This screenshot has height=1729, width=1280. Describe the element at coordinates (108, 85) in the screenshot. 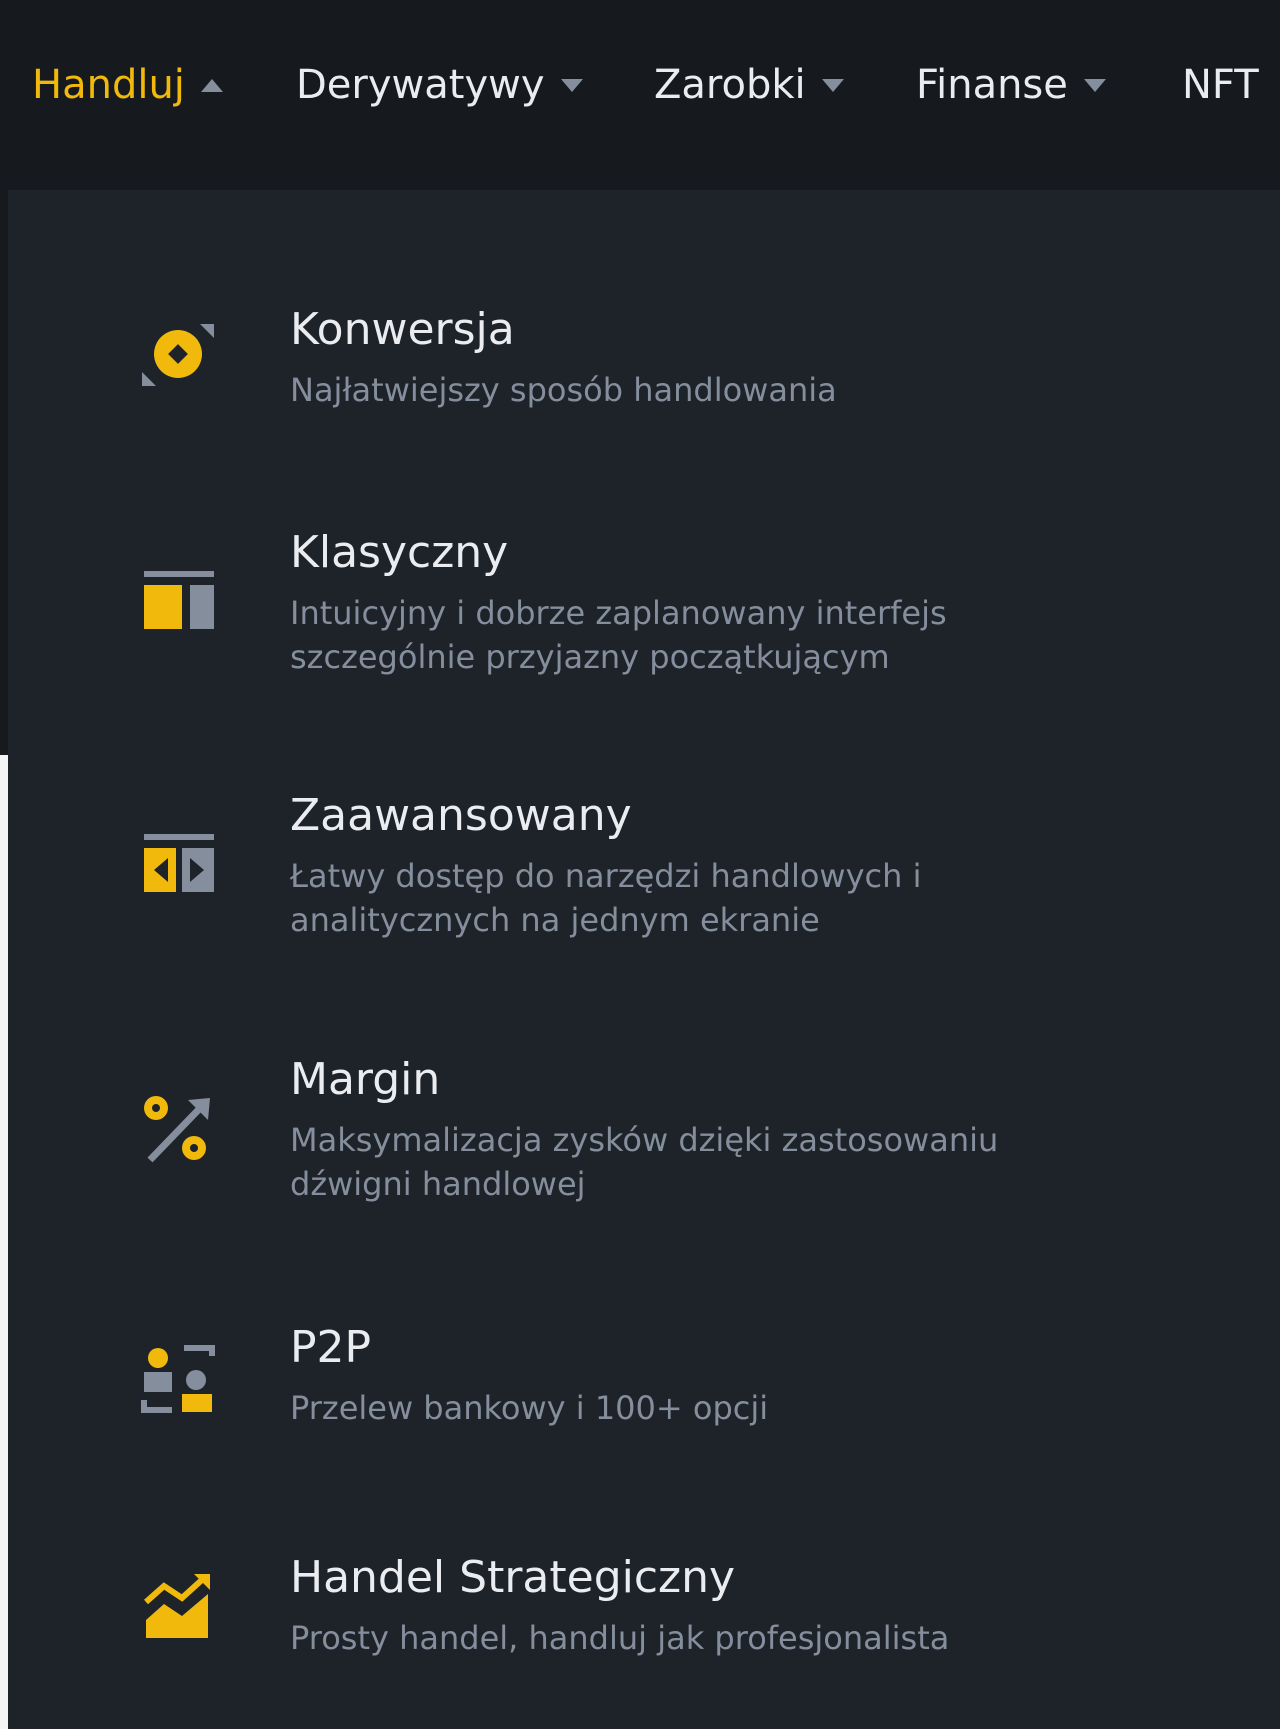

I see `nav-item-label: Handluj` at that location.